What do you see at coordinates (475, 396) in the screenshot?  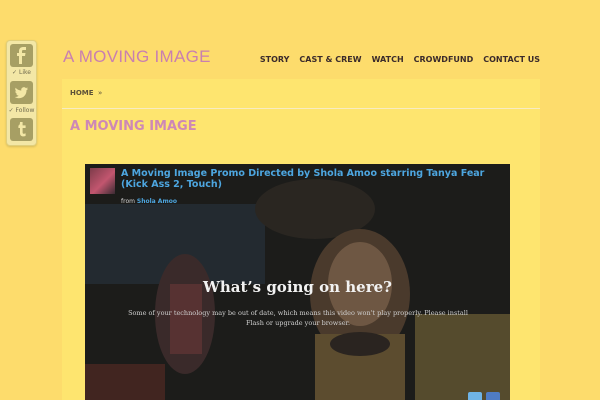 I see `twitter-share-icon` at bounding box center [475, 396].